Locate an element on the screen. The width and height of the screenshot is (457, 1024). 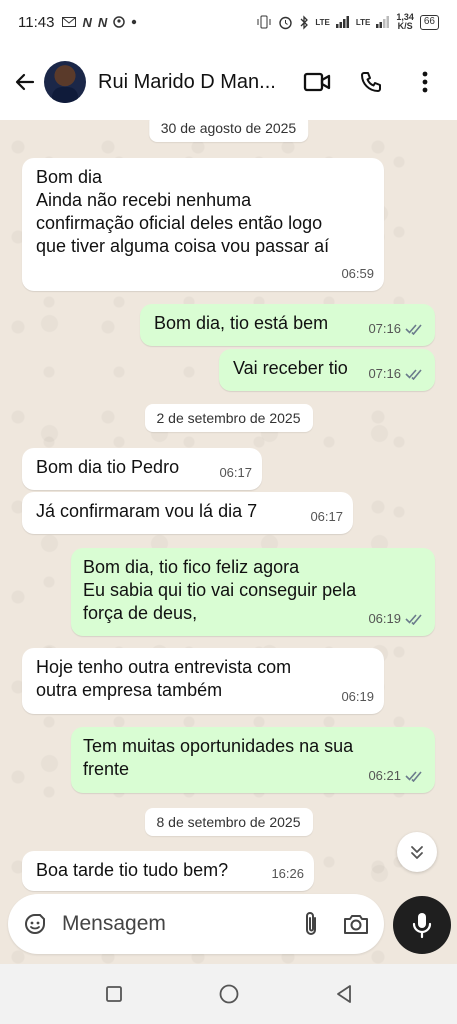
system-nav-bar is located at coordinates (228, 994).